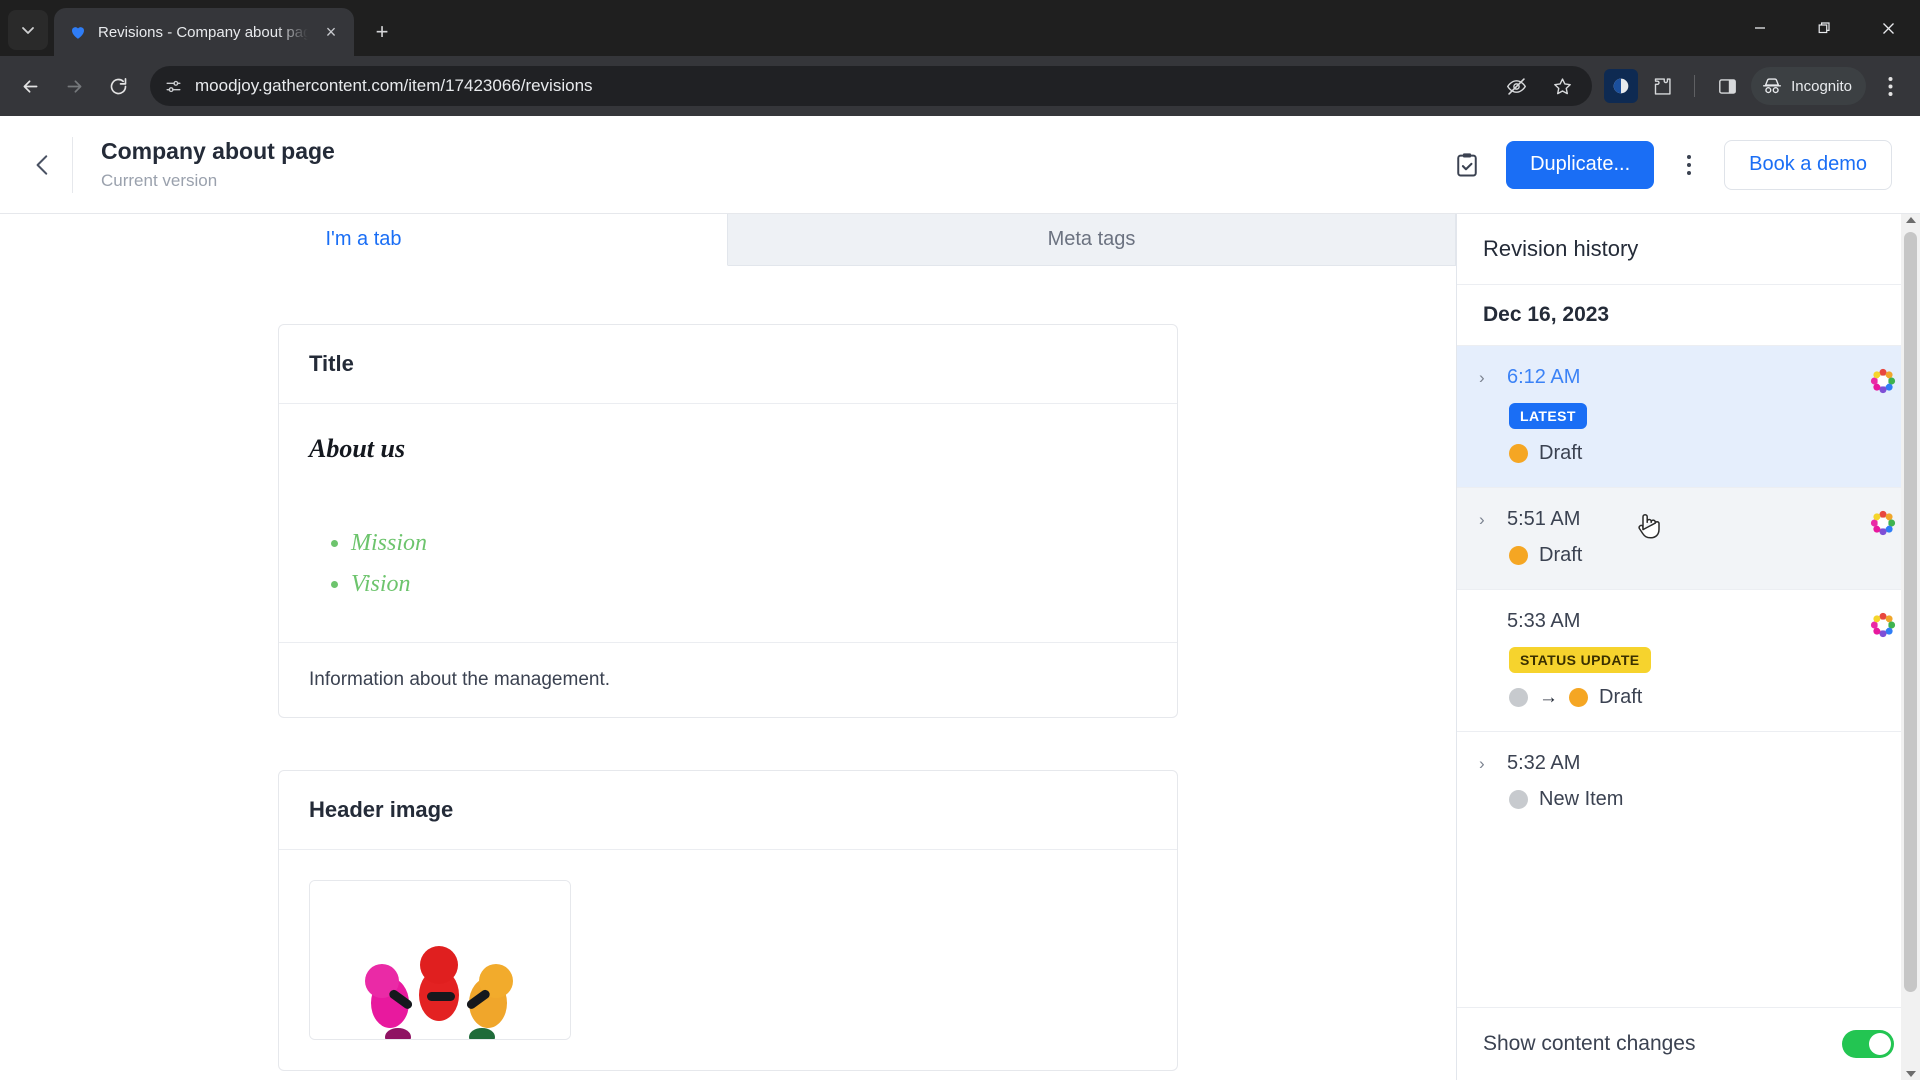 The width and height of the screenshot is (1920, 1080). Describe the element at coordinates (1581, 799) in the screenshot. I see `status-label: New Item` at that location.